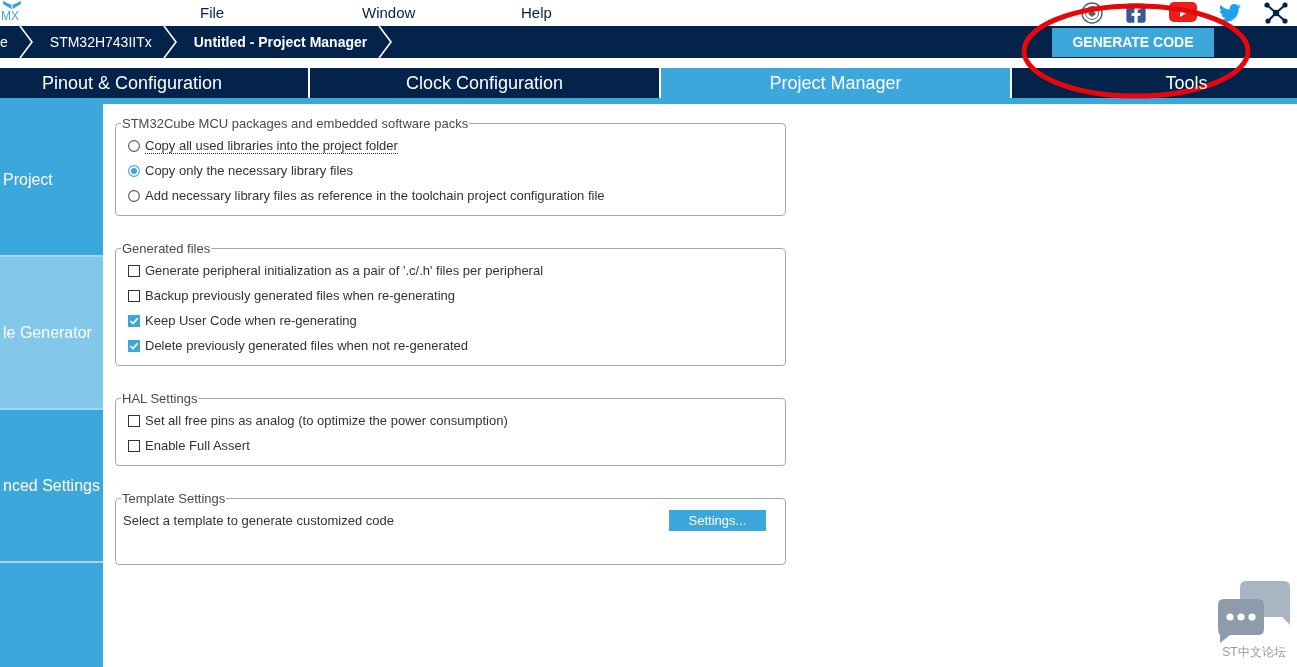  What do you see at coordinates (249, 170) in the screenshot?
I see `option-label: Copy only the necessary library files` at bounding box center [249, 170].